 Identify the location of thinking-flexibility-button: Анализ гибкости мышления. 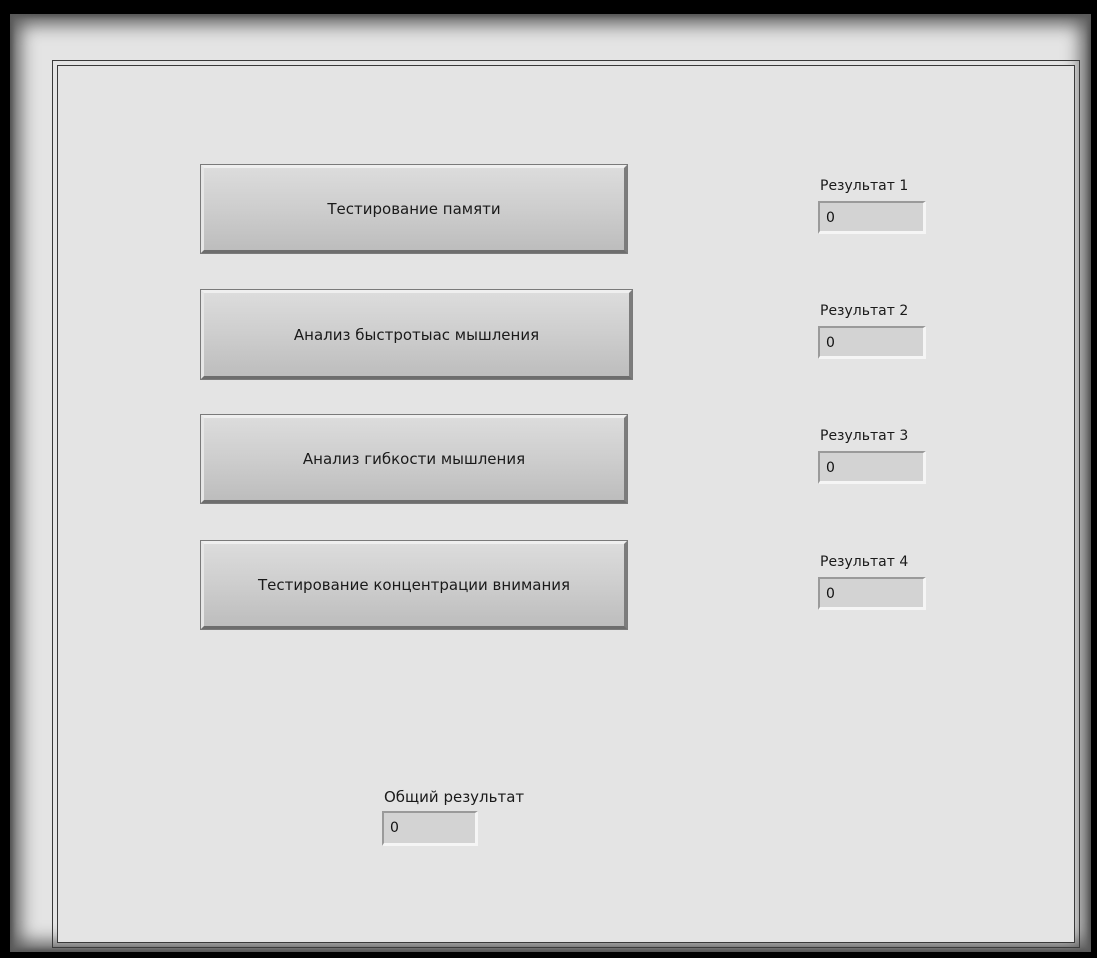
(414, 459).